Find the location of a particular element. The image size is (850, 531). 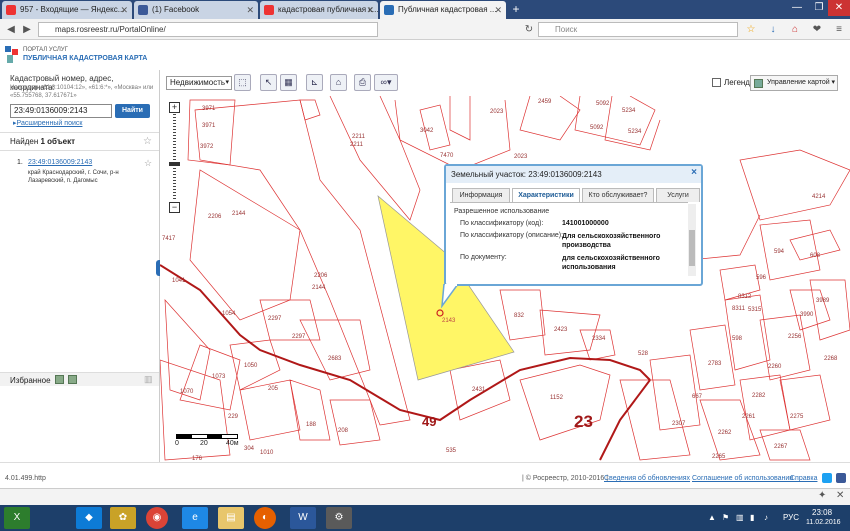

browser-search-input: Поиск is located at coordinates (638, 29).